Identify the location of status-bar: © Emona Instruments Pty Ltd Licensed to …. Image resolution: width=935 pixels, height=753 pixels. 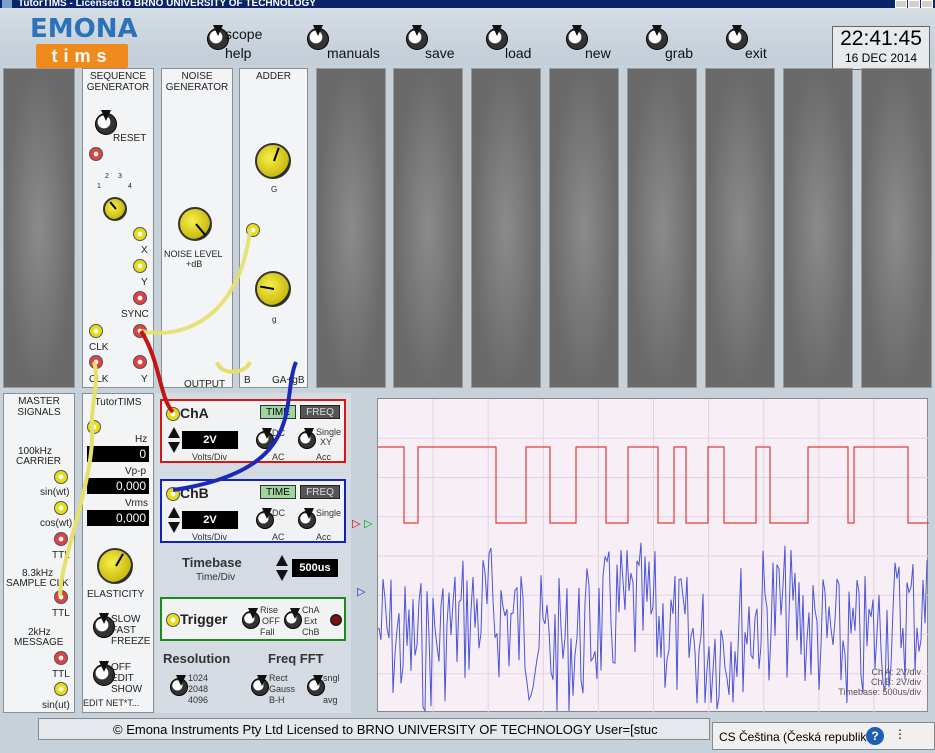
(374, 729).